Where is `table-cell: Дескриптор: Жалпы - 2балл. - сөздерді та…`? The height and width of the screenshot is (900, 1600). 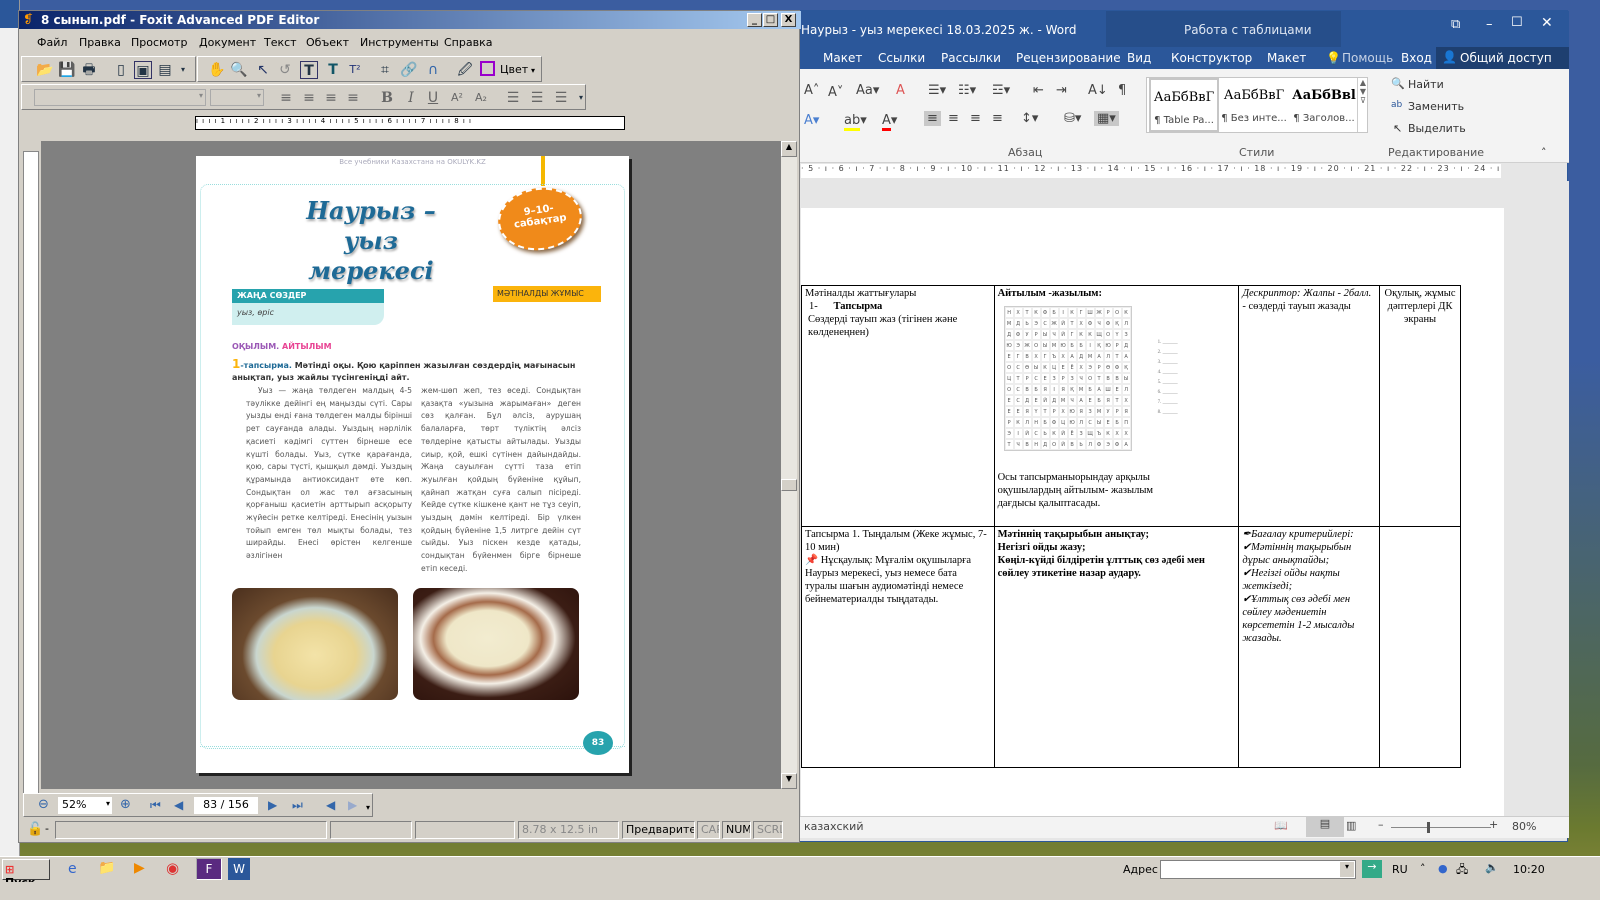 table-cell: Дескриптор: Жалпы - 2балл. - сөздерді та… is located at coordinates (1309, 406).